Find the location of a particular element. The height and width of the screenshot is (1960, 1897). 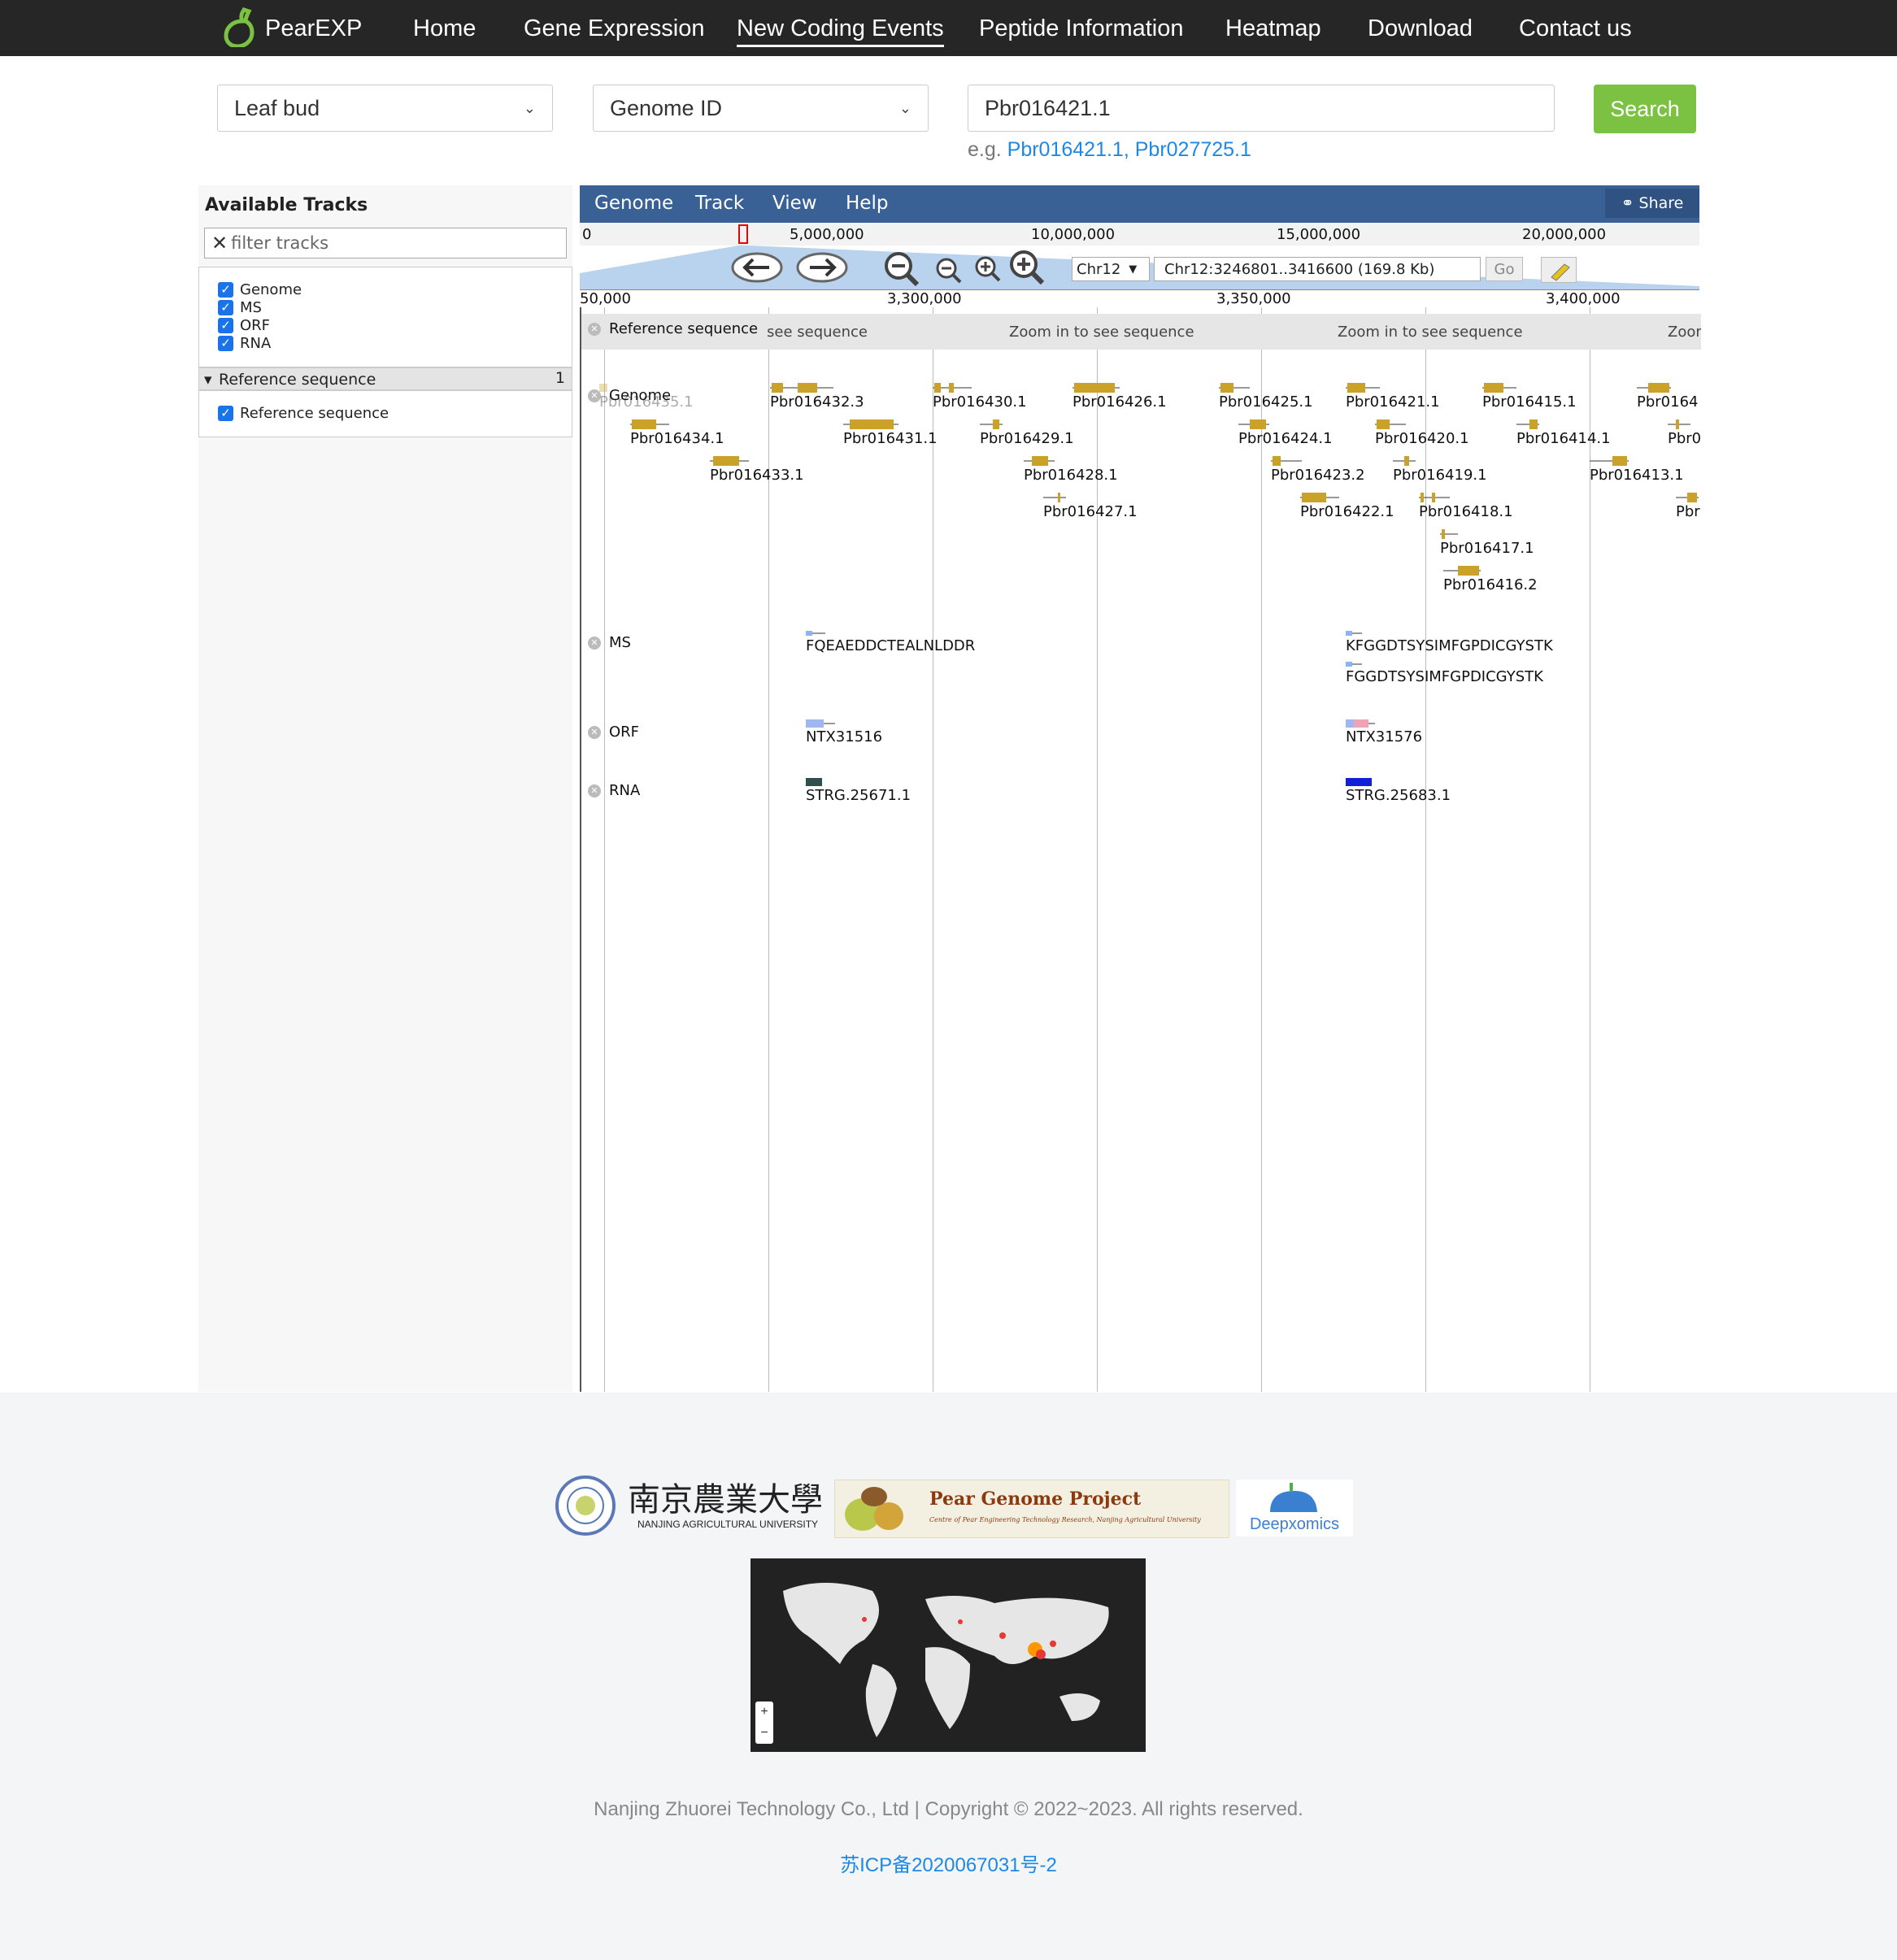

gene-label: Pbr016416.2 is located at coordinates (1490, 585).